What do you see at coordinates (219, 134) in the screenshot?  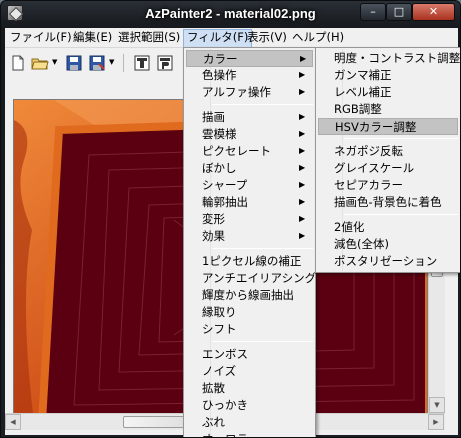 I see `filter-menu-item-label: 雲模様` at bounding box center [219, 134].